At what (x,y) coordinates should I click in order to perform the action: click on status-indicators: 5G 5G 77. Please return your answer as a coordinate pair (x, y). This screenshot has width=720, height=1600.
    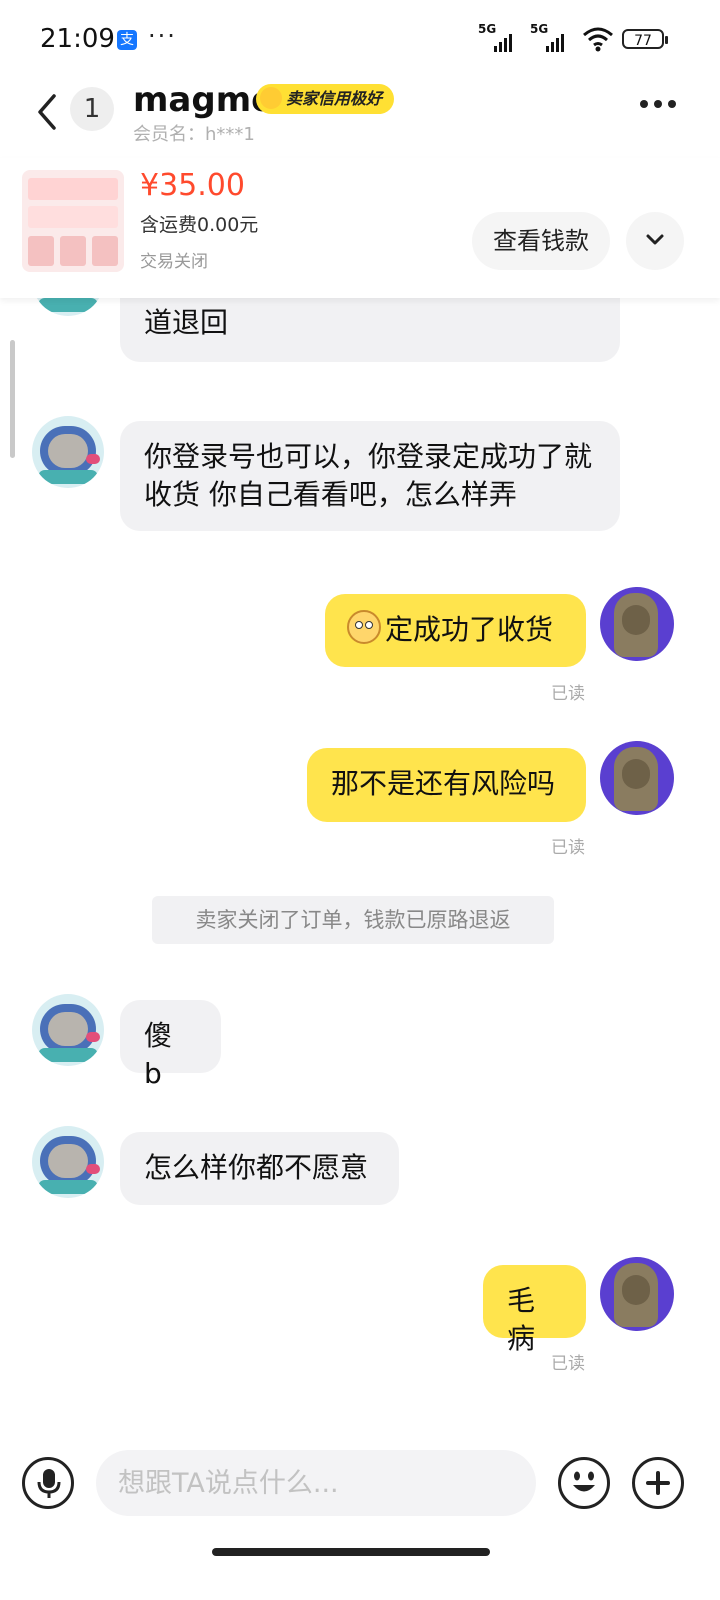
    Looking at the image, I should click on (573, 37).